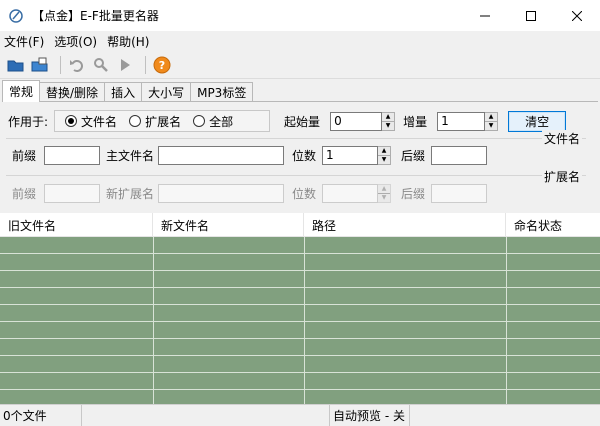 The width and height of the screenshot is (600, 426). What do you see at coordinates (21, 91) in the screenshot?
I see `tab-general: 常规` at bounding box center [21, 91].